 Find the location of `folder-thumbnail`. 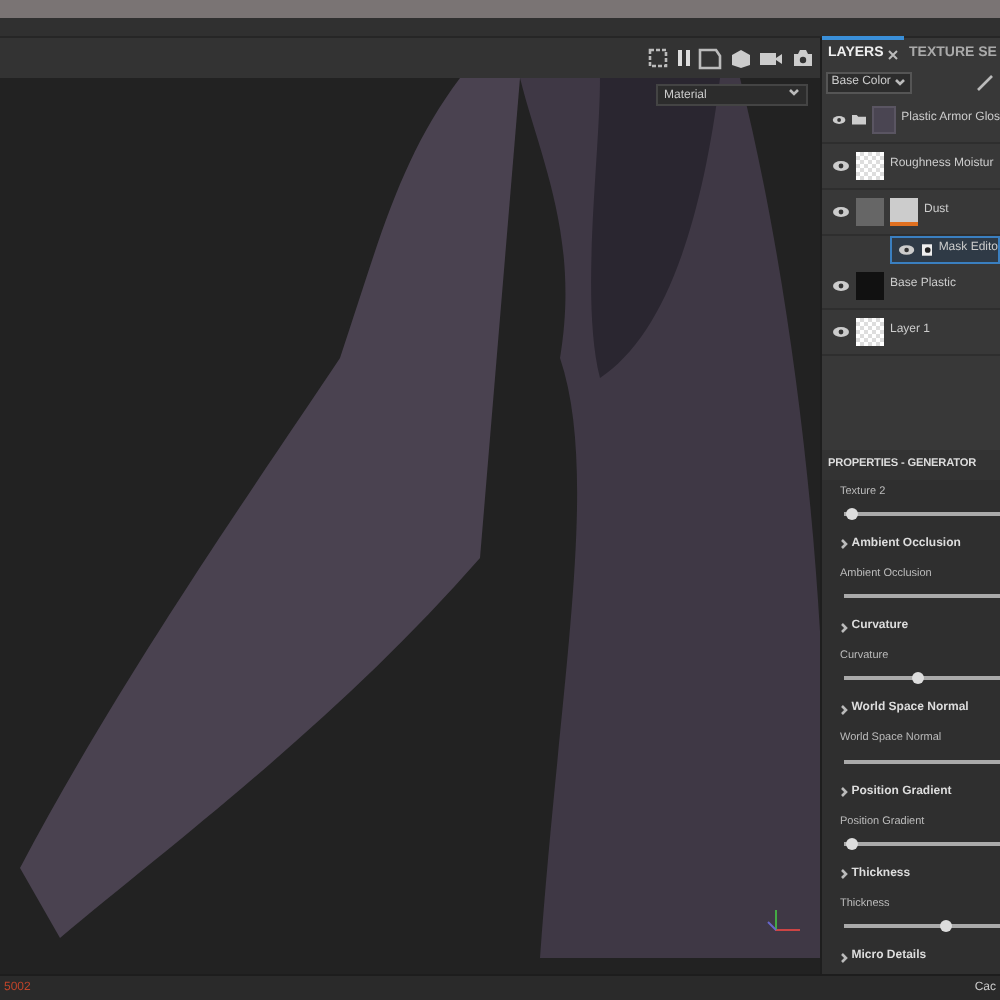

folder-thumbnail is located at coordinates (884, 119).